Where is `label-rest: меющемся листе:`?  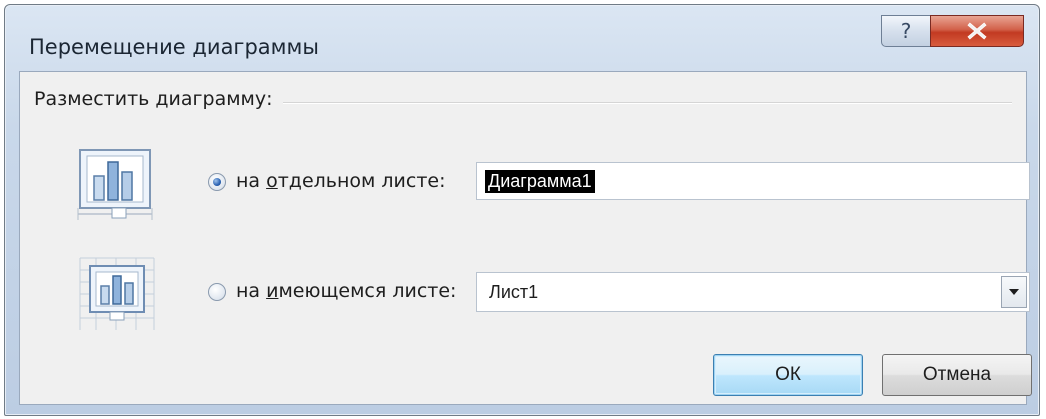 label-rest: меющемся листе: is located at coordinates (367, 291).